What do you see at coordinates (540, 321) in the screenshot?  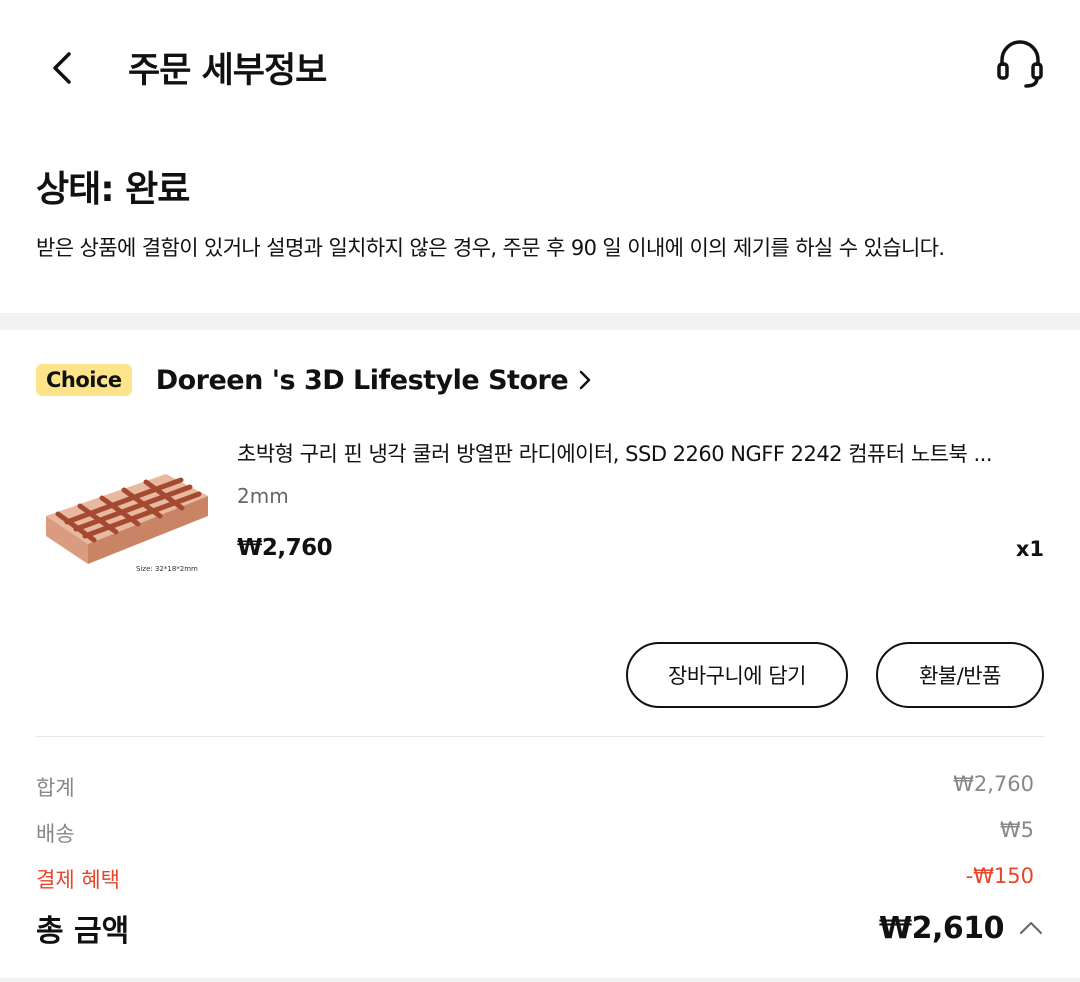 I see `section-divider` at bounding box center [540, 321].